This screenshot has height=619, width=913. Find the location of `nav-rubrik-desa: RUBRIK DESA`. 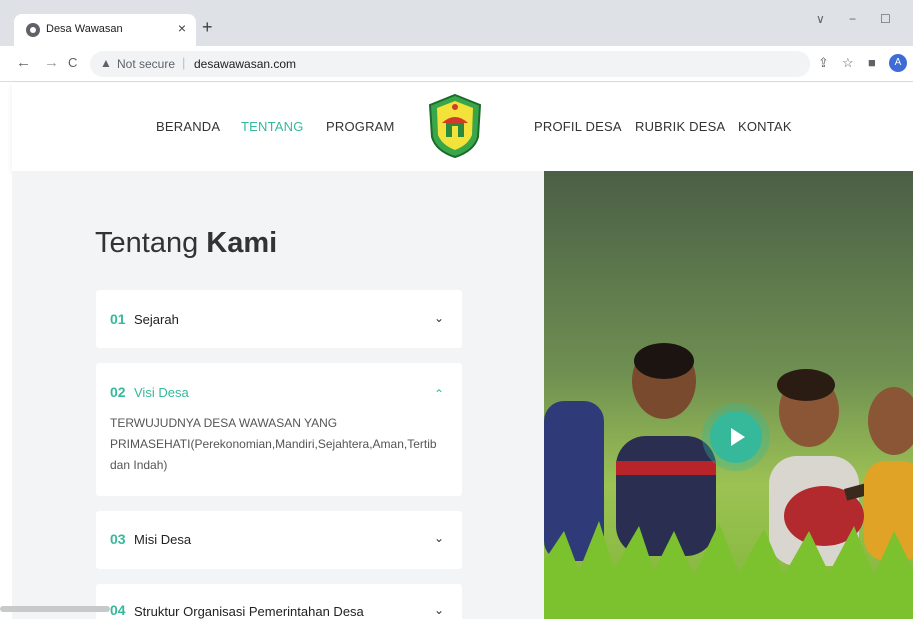

nav-rubrik-desa: RUBRIK DESA is located at coordinates (680, 126).